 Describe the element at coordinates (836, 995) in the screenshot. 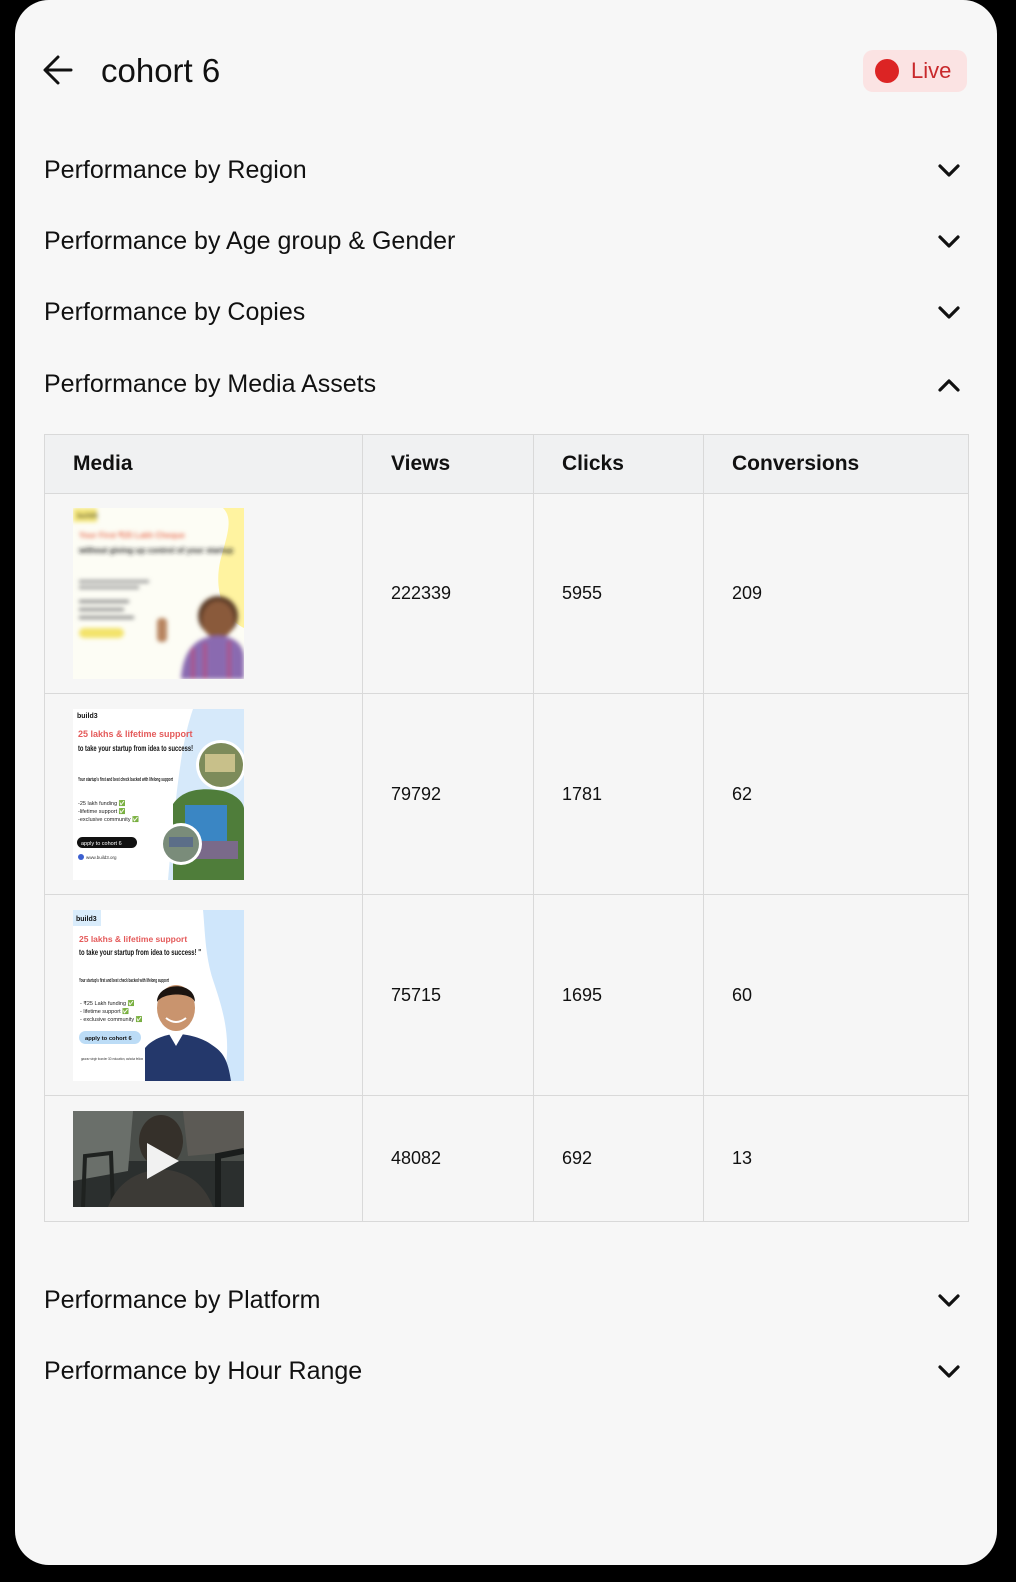

I see `conversions-cell: 60` at that location.